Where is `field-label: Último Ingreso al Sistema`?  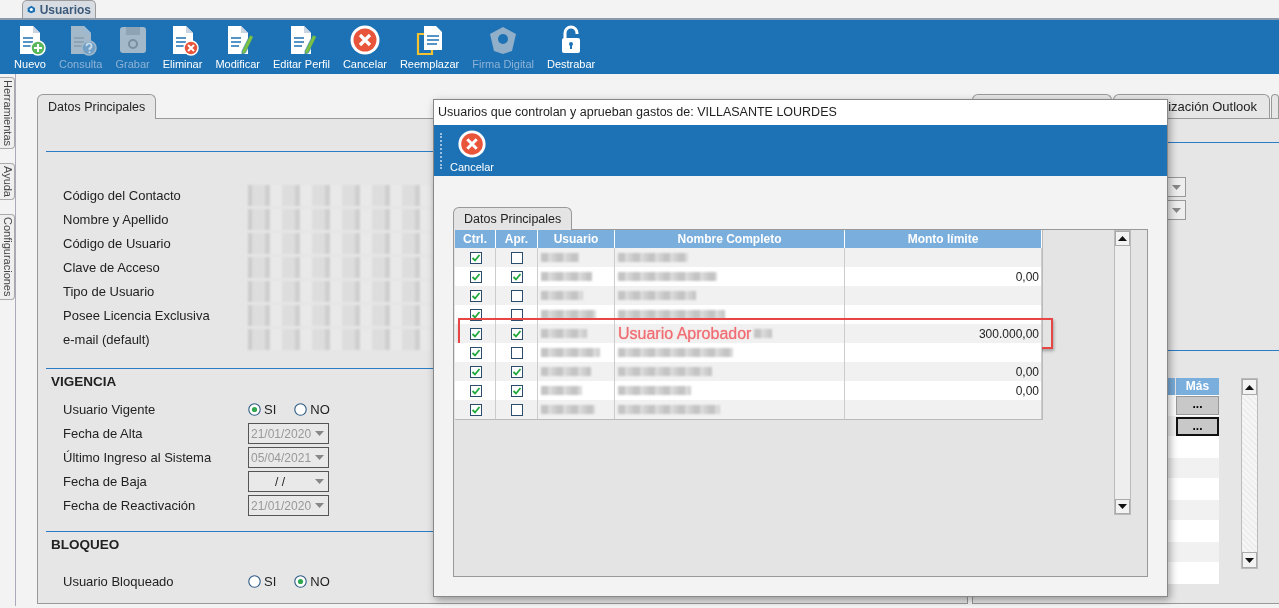 field-label: Último Ingreso al Sistema is located at coordinates (138, 458).